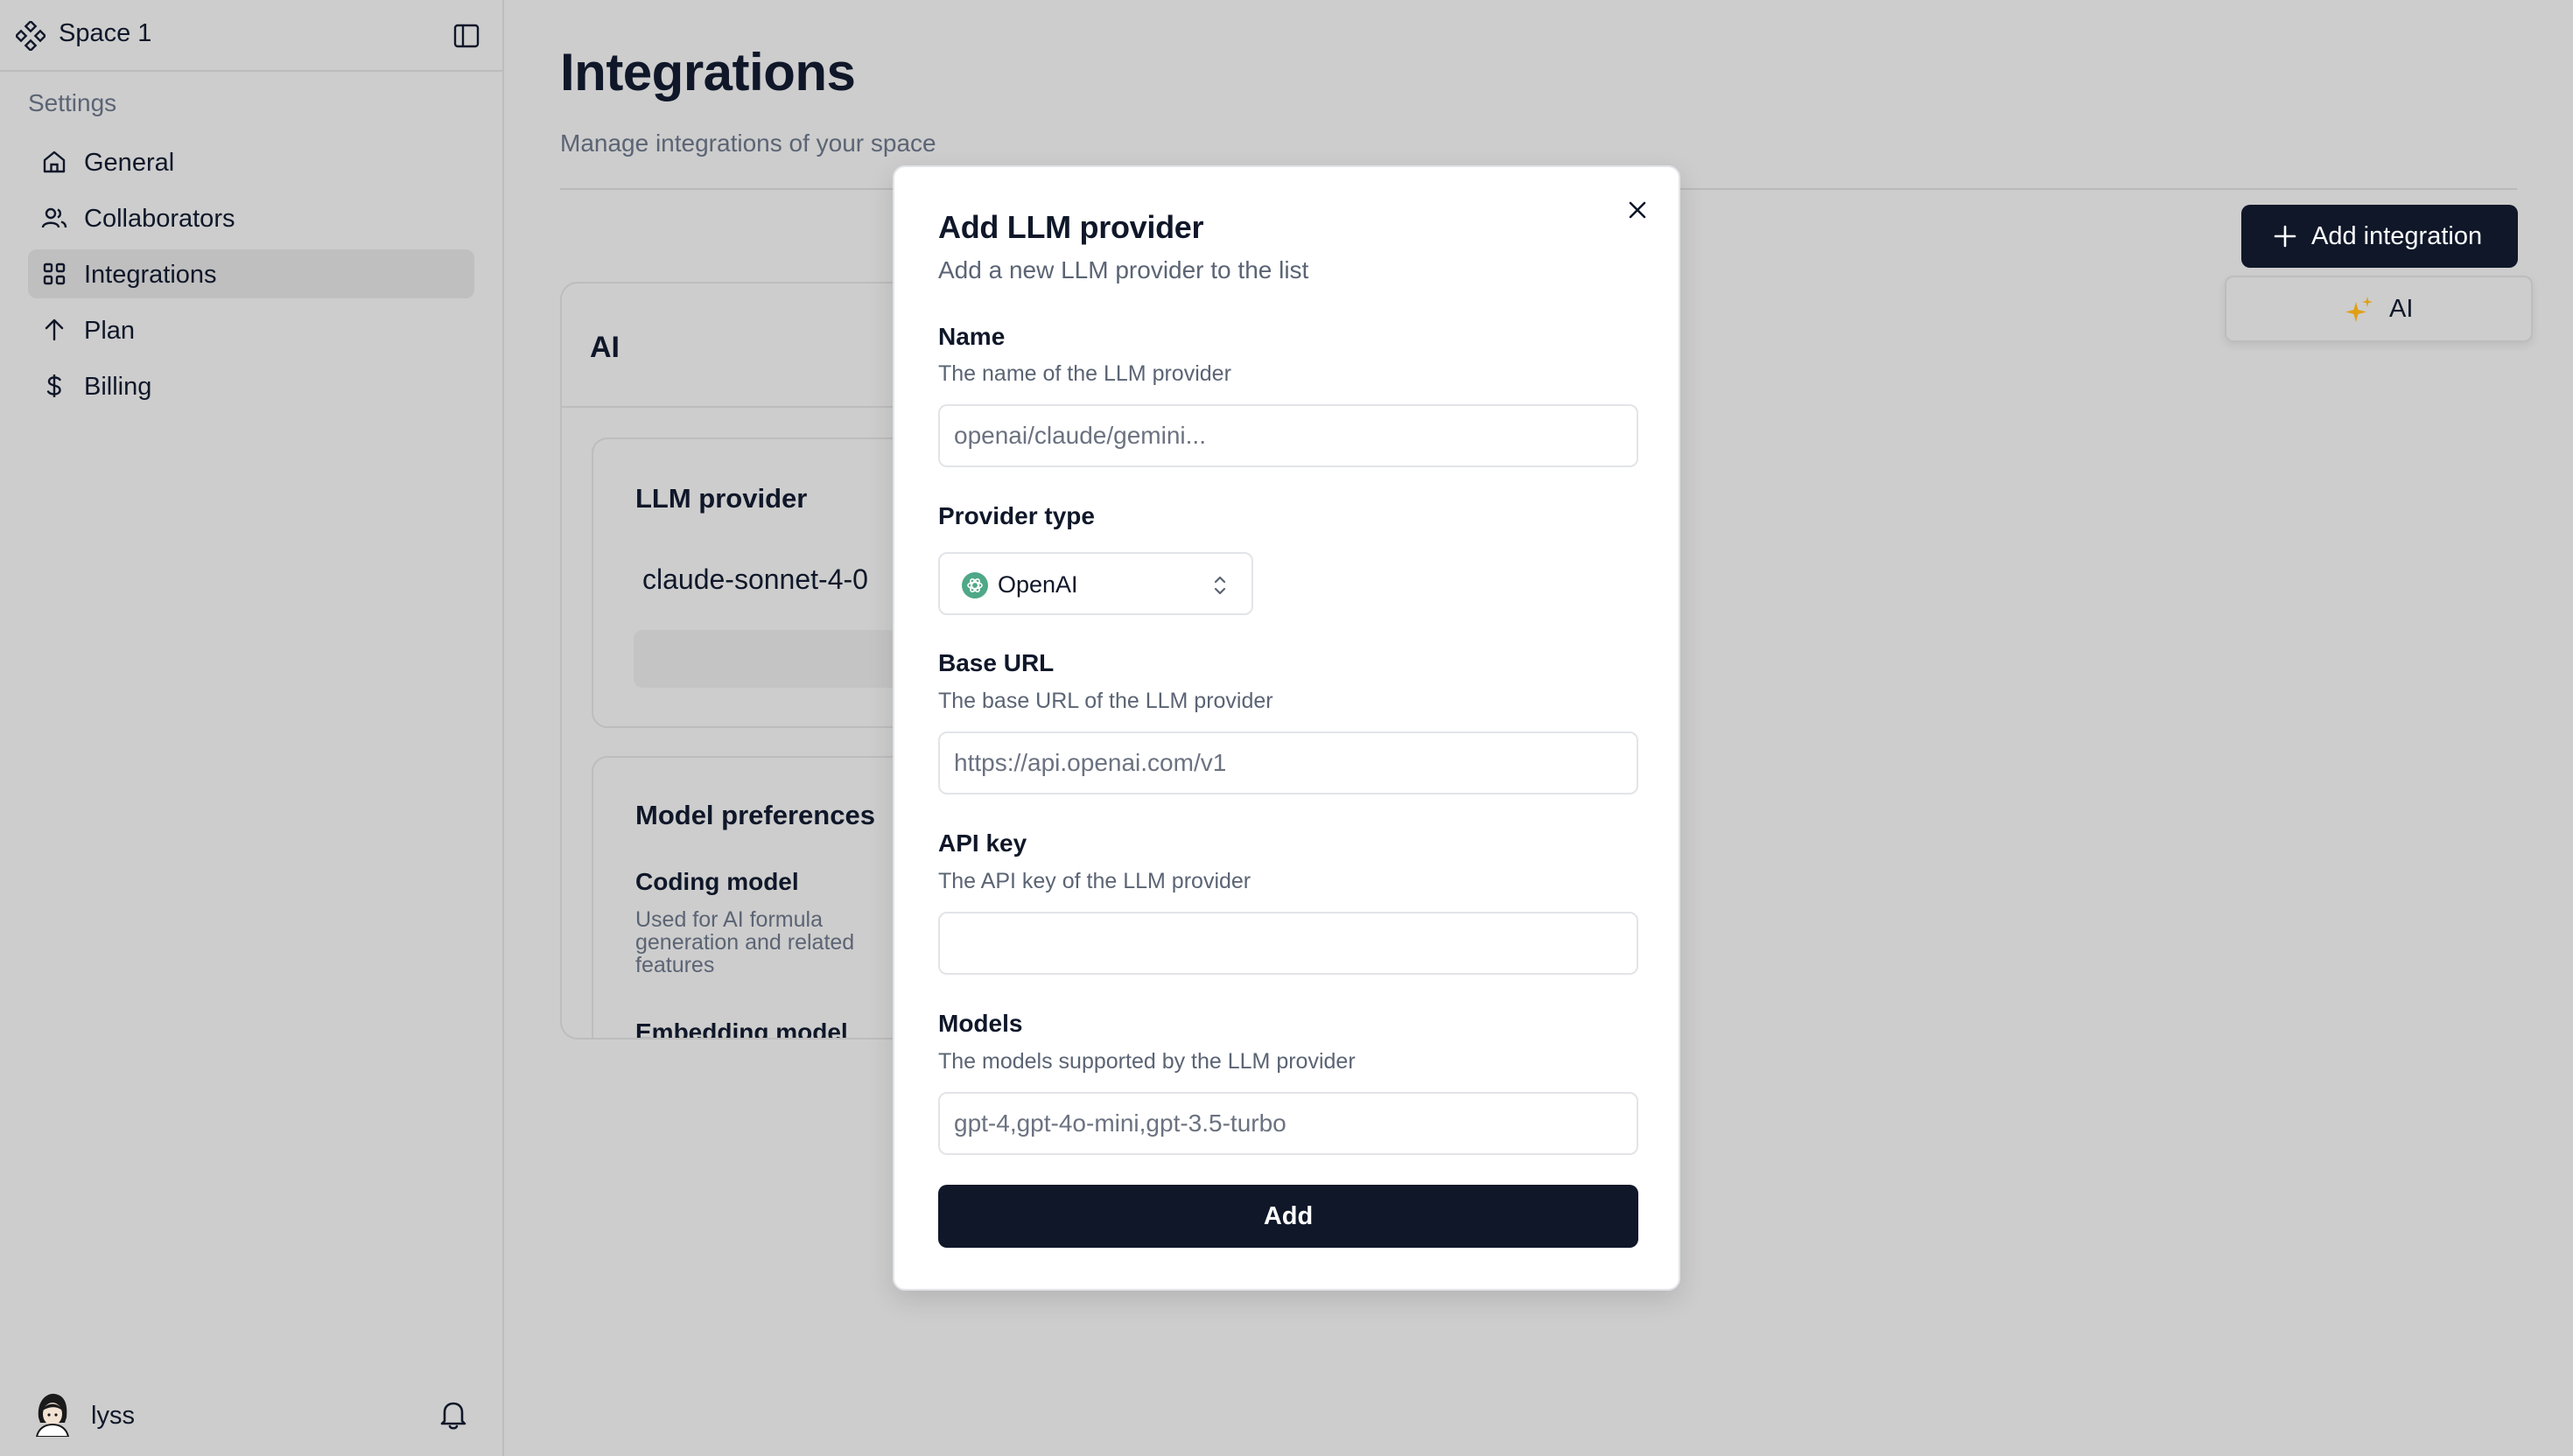  Describe the element at coordinates (466, 36) in the screenshot. I see `sidebar-toggle-icon` at that location.